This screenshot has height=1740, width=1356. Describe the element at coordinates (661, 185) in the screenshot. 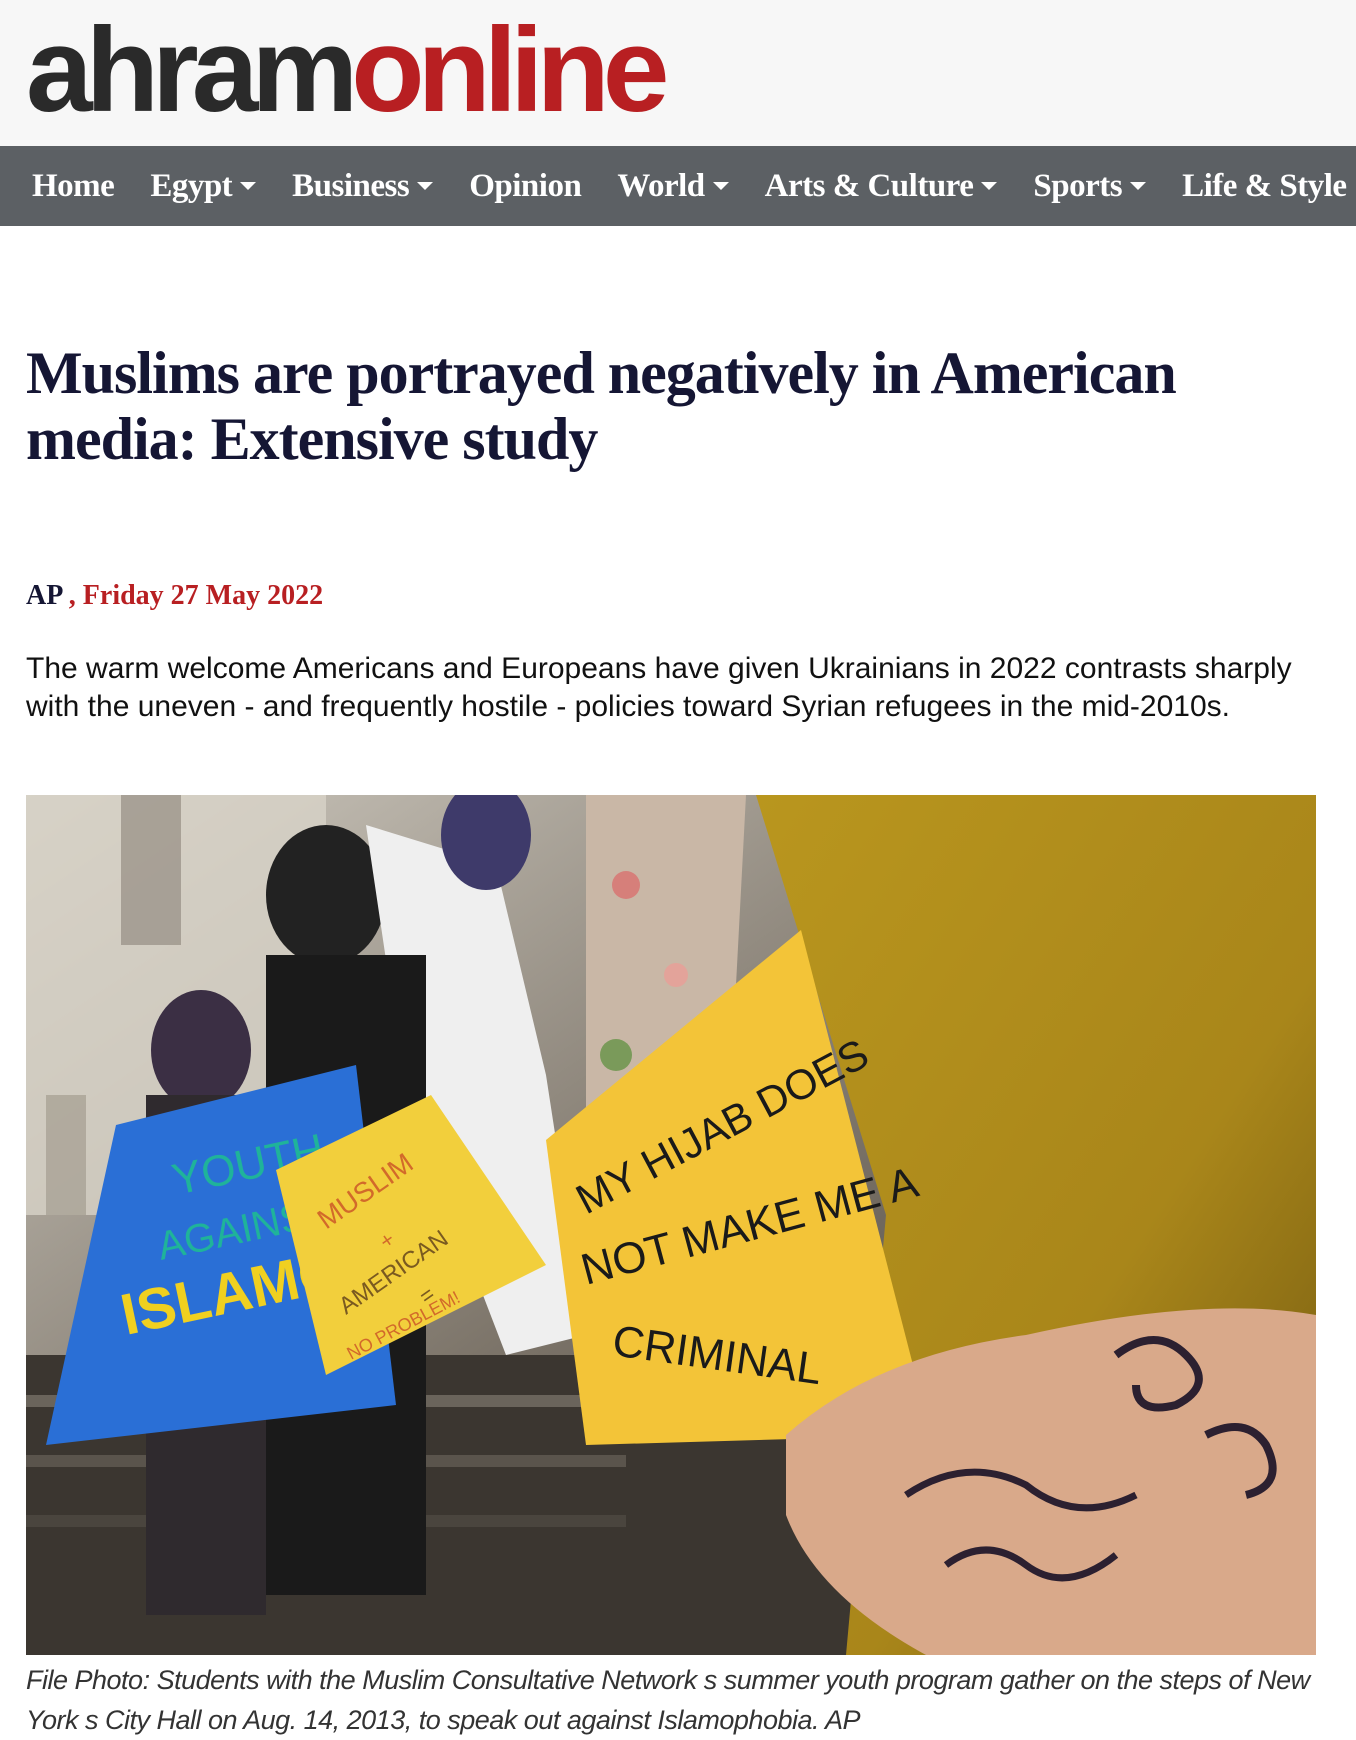

I see `nav-item-label: World` at that location.